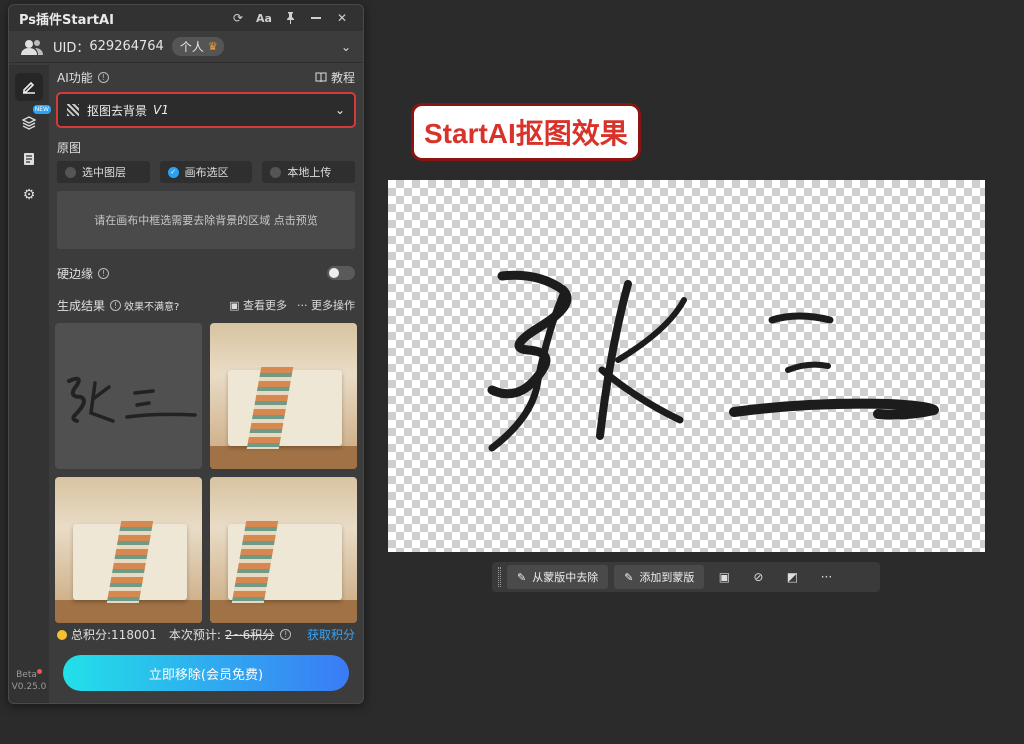  I want to click on view-more-label: 查看更多, so click(265, 305).